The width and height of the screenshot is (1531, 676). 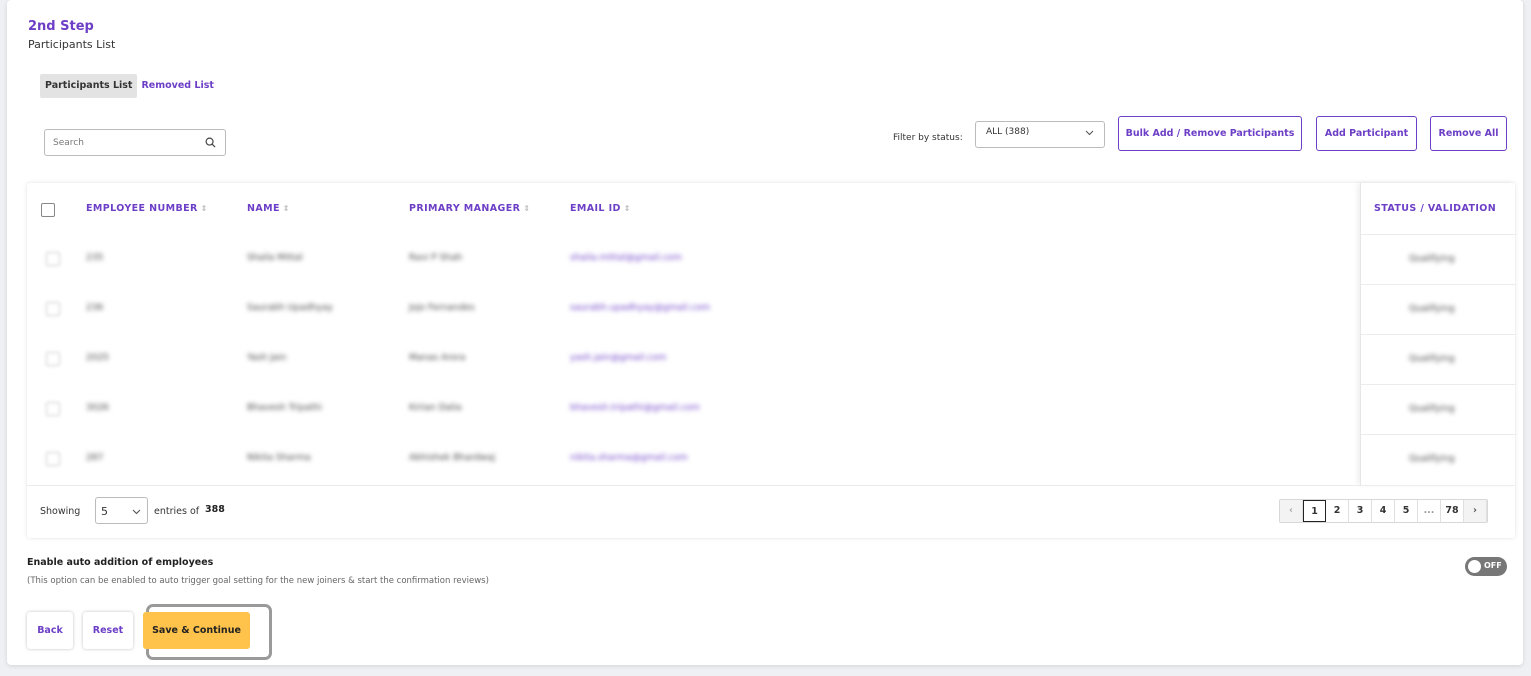 I want to click on column-header-employee-number: EMPLOYEE NUMBER ⇕, so click(x=147, y=208).